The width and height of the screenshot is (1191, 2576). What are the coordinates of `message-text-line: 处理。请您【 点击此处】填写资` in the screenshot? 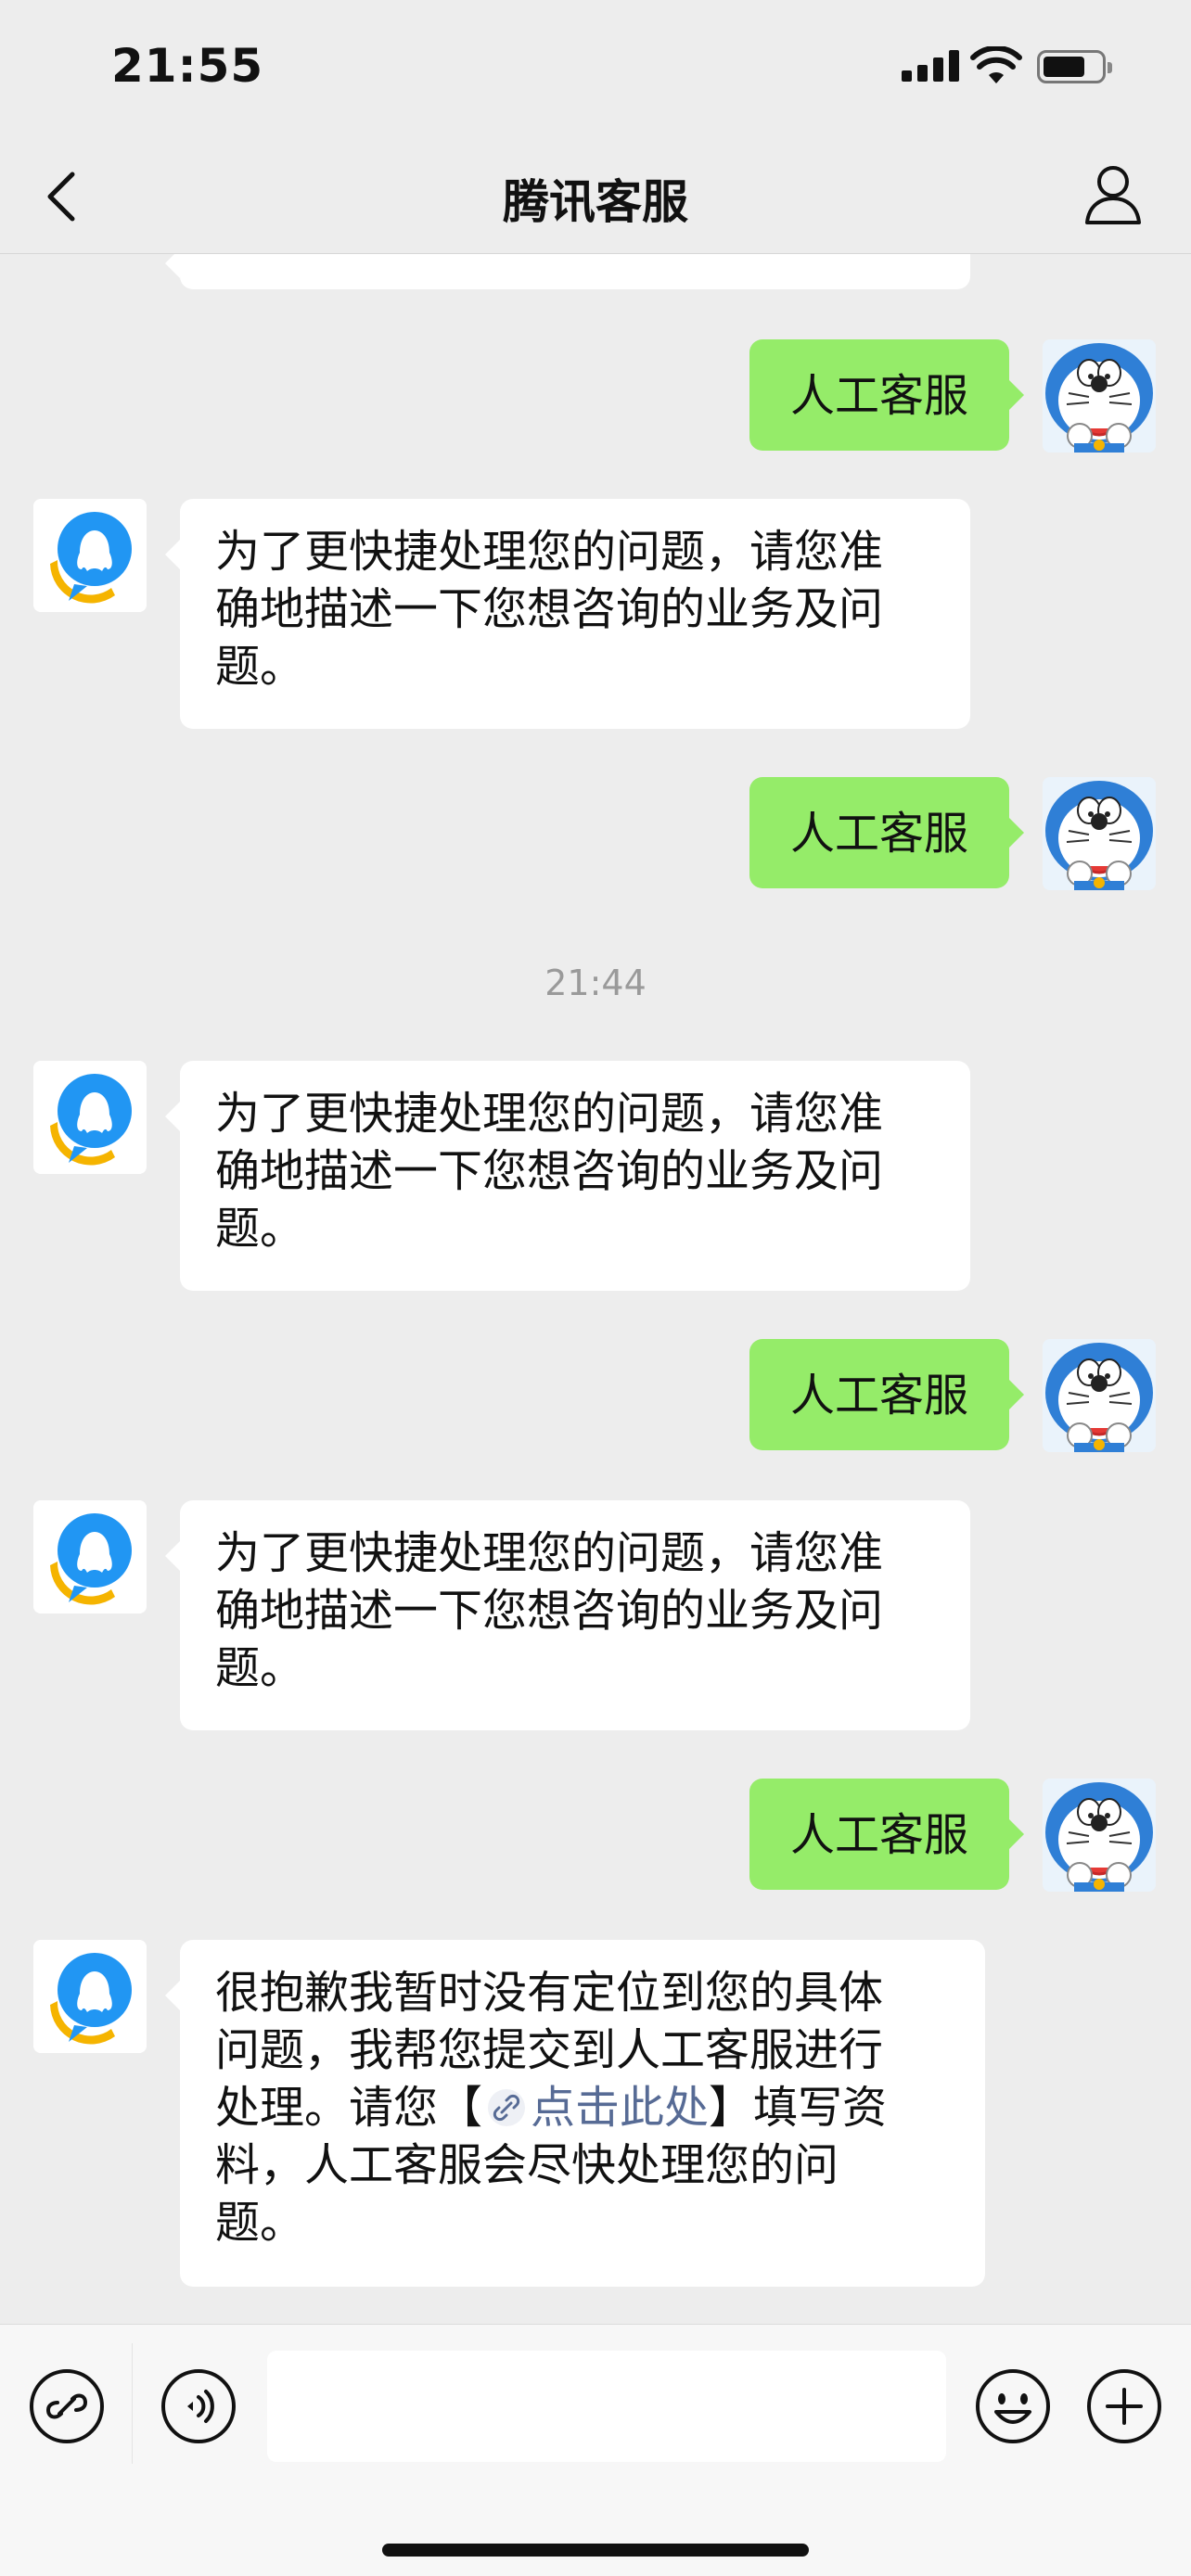 It's located at (582, 2107).